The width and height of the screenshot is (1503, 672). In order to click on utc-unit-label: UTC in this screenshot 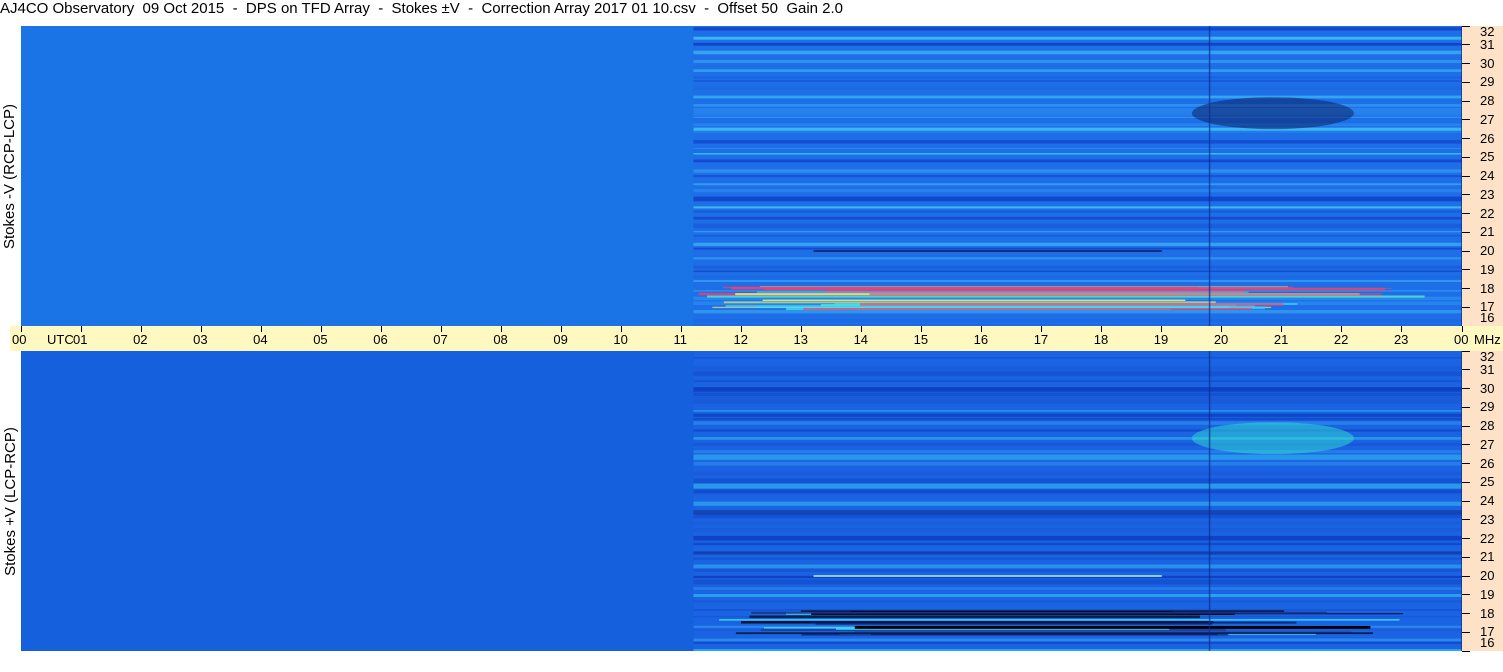, I will do `click(60, 339)`.